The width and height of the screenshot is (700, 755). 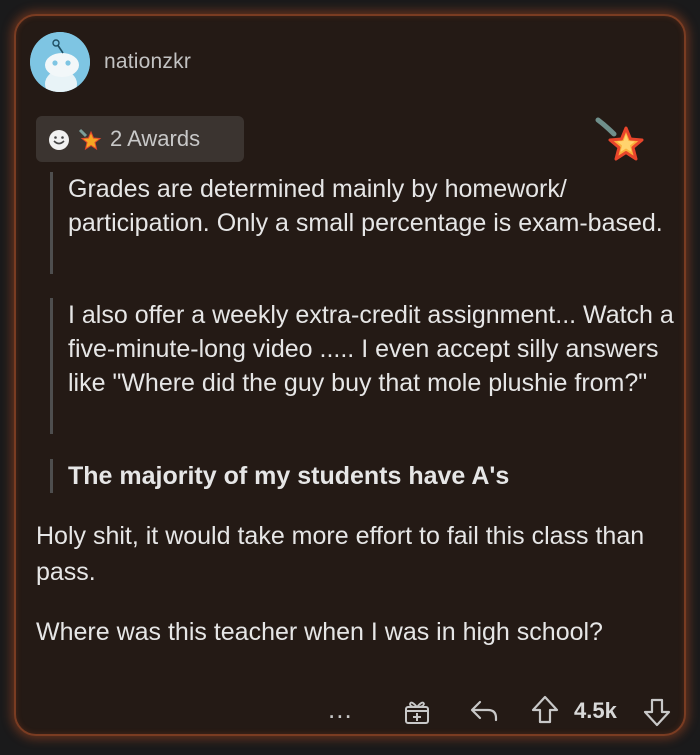 I want to click on burning-star-award-icon, so click(x=90, y=139).